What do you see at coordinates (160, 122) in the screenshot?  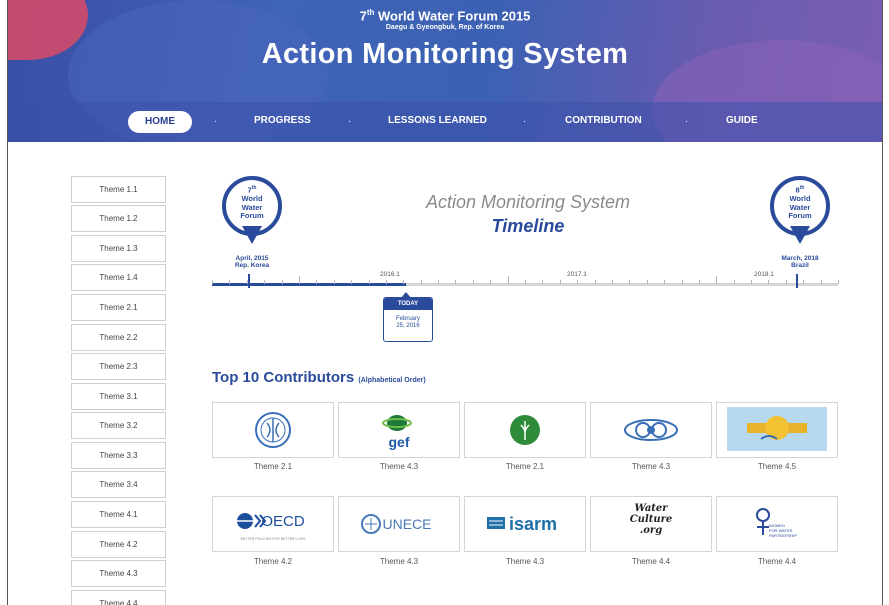 I see `nav-home: HOME` at bounding box center [160, 122].